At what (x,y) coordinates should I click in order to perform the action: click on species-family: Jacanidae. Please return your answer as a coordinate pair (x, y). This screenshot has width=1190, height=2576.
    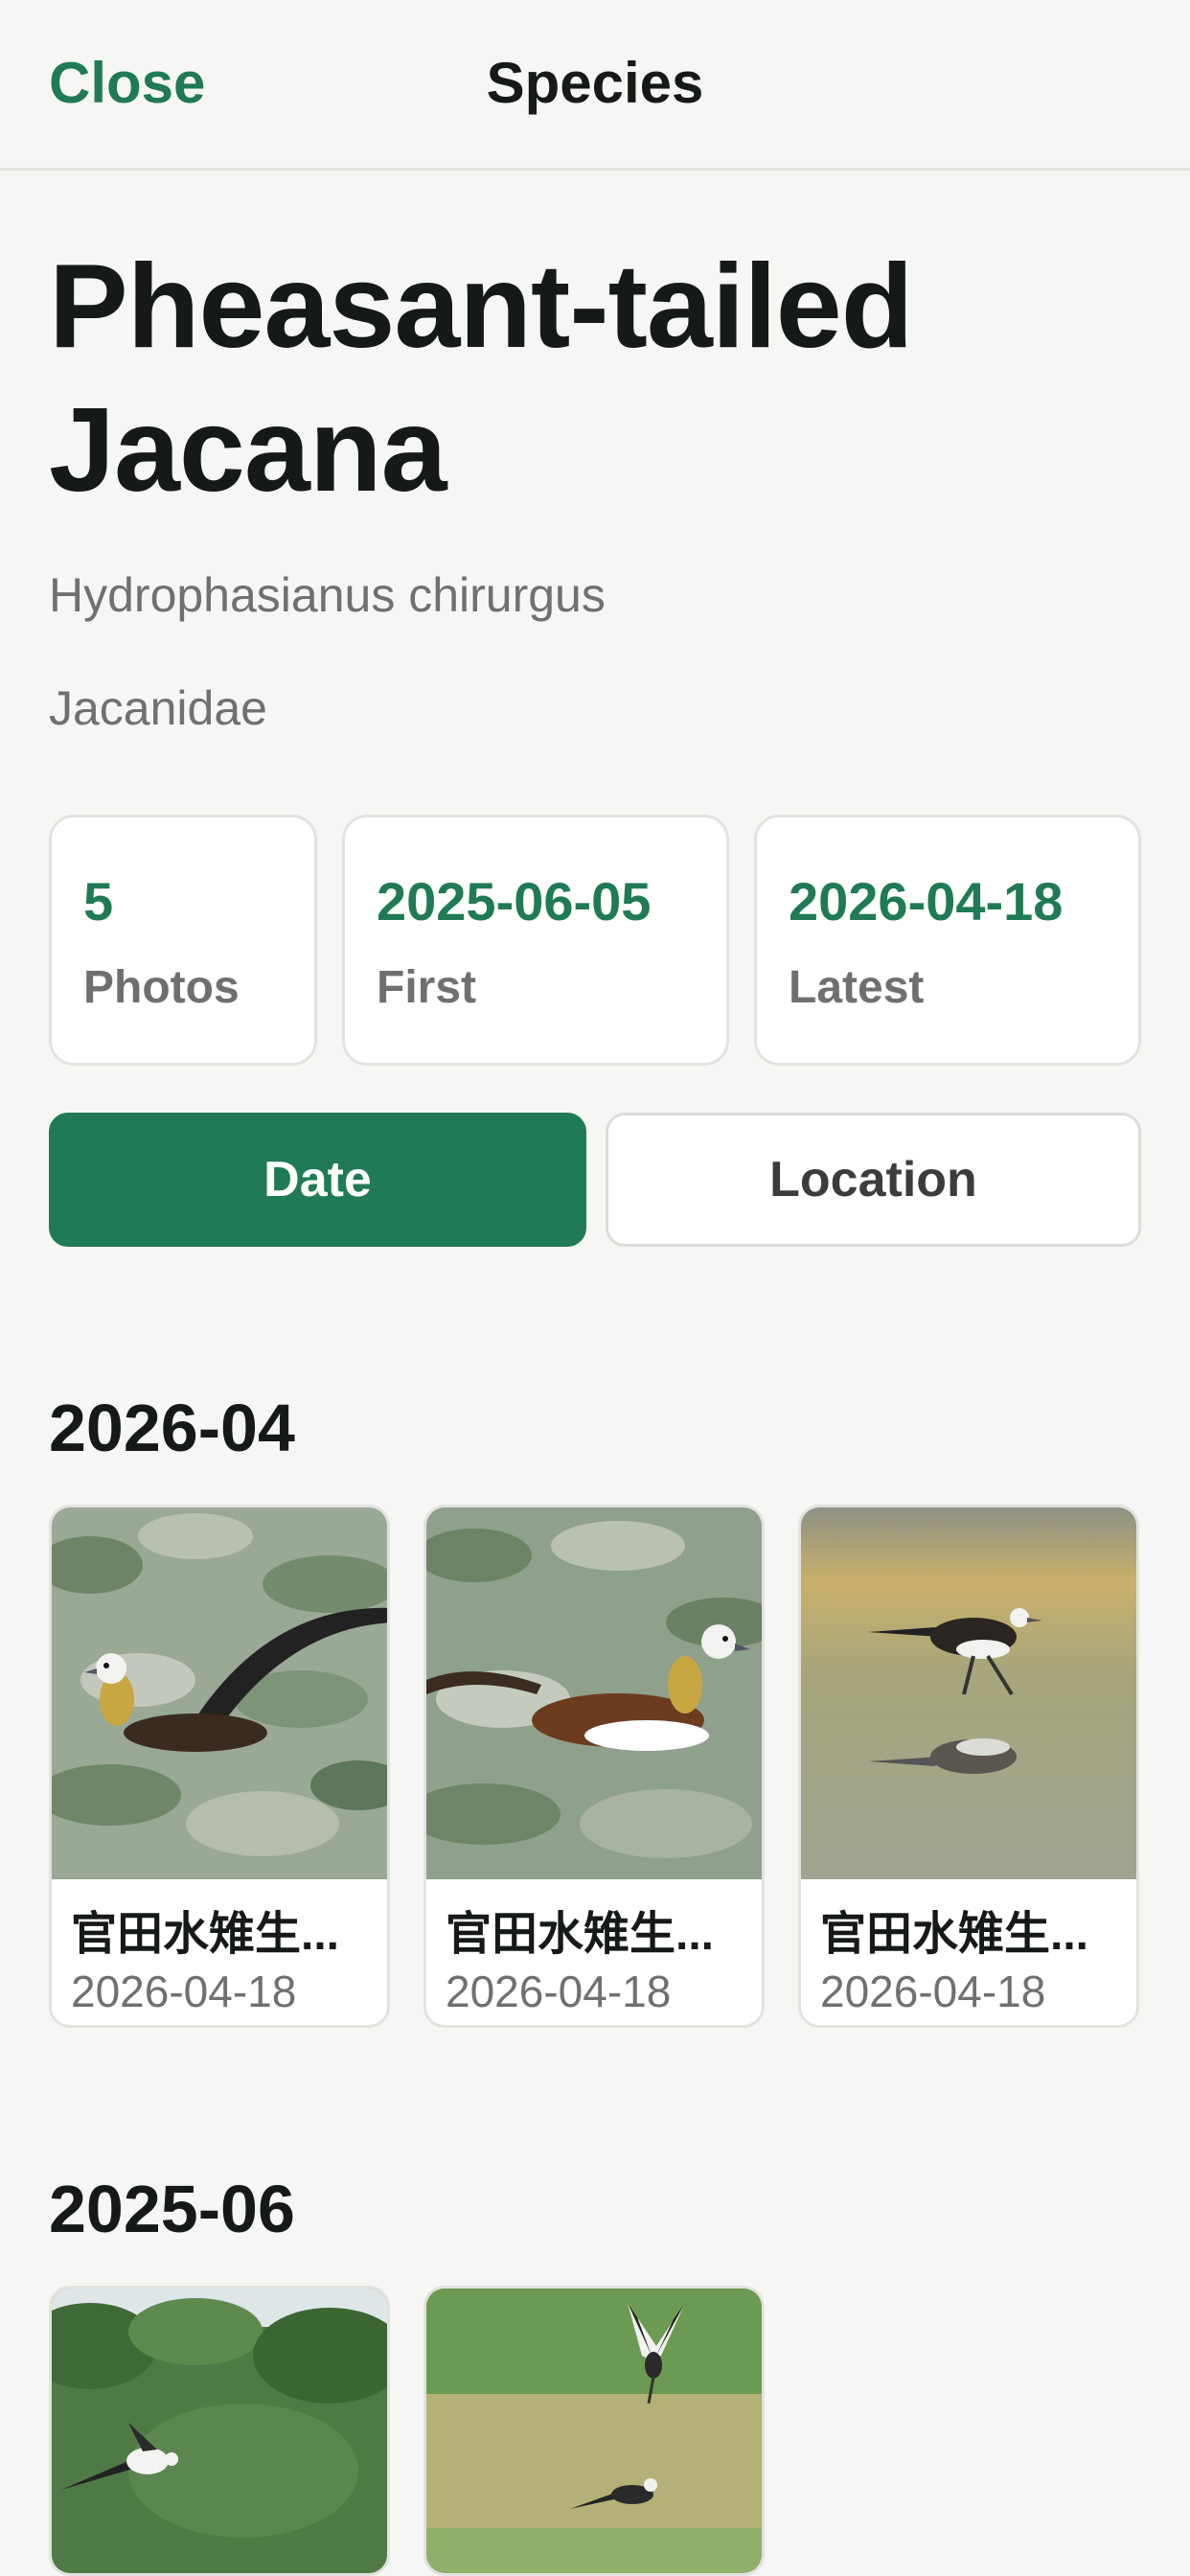
    Looking at the image, I should click on (158, 708).